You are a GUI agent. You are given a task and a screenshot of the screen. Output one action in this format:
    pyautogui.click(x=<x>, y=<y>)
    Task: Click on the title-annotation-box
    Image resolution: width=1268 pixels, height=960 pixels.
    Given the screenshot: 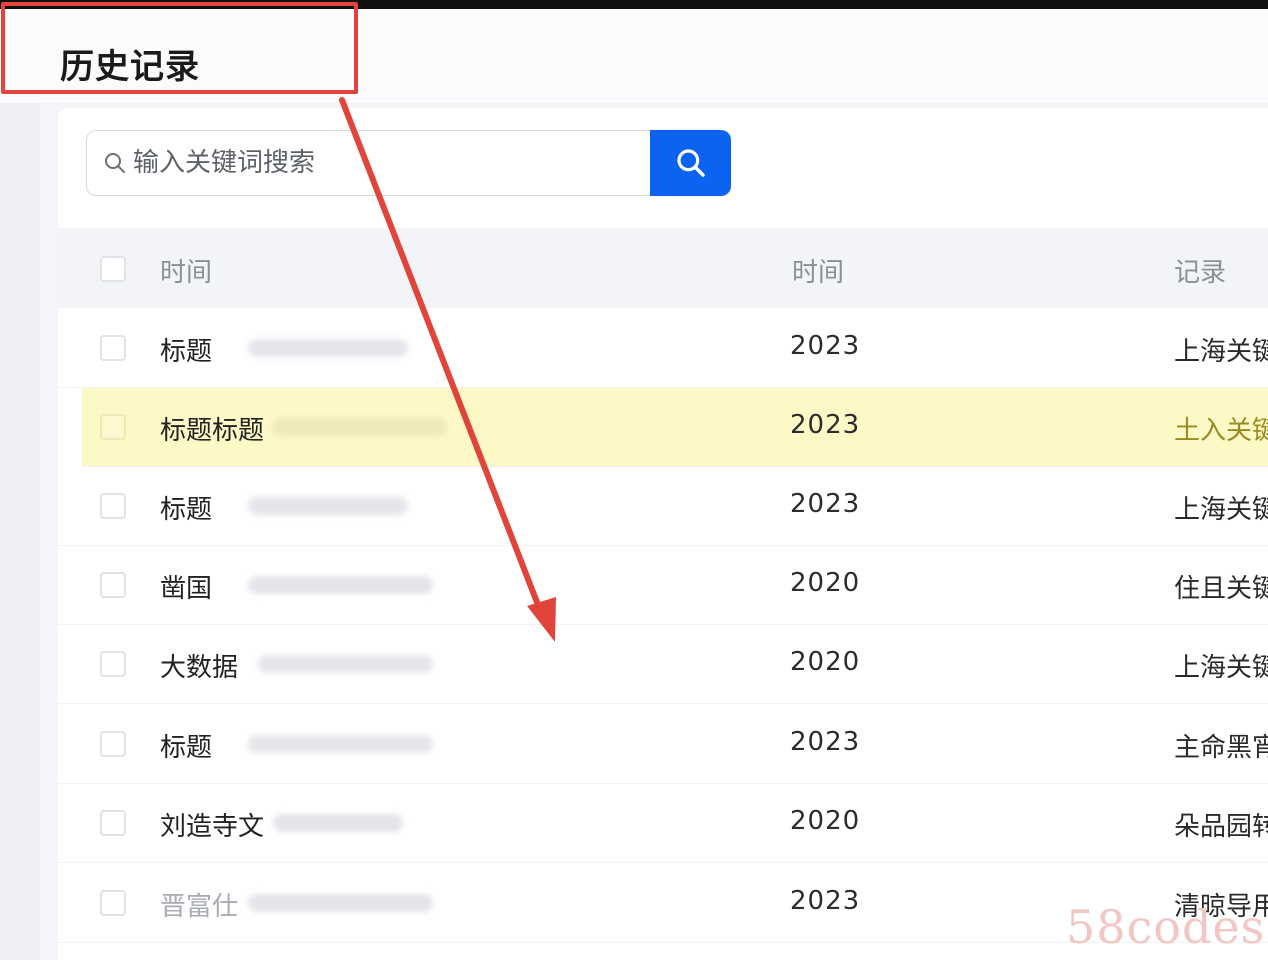 What is the action you would take?
    pyautogui.click(x=179, y=48)
    